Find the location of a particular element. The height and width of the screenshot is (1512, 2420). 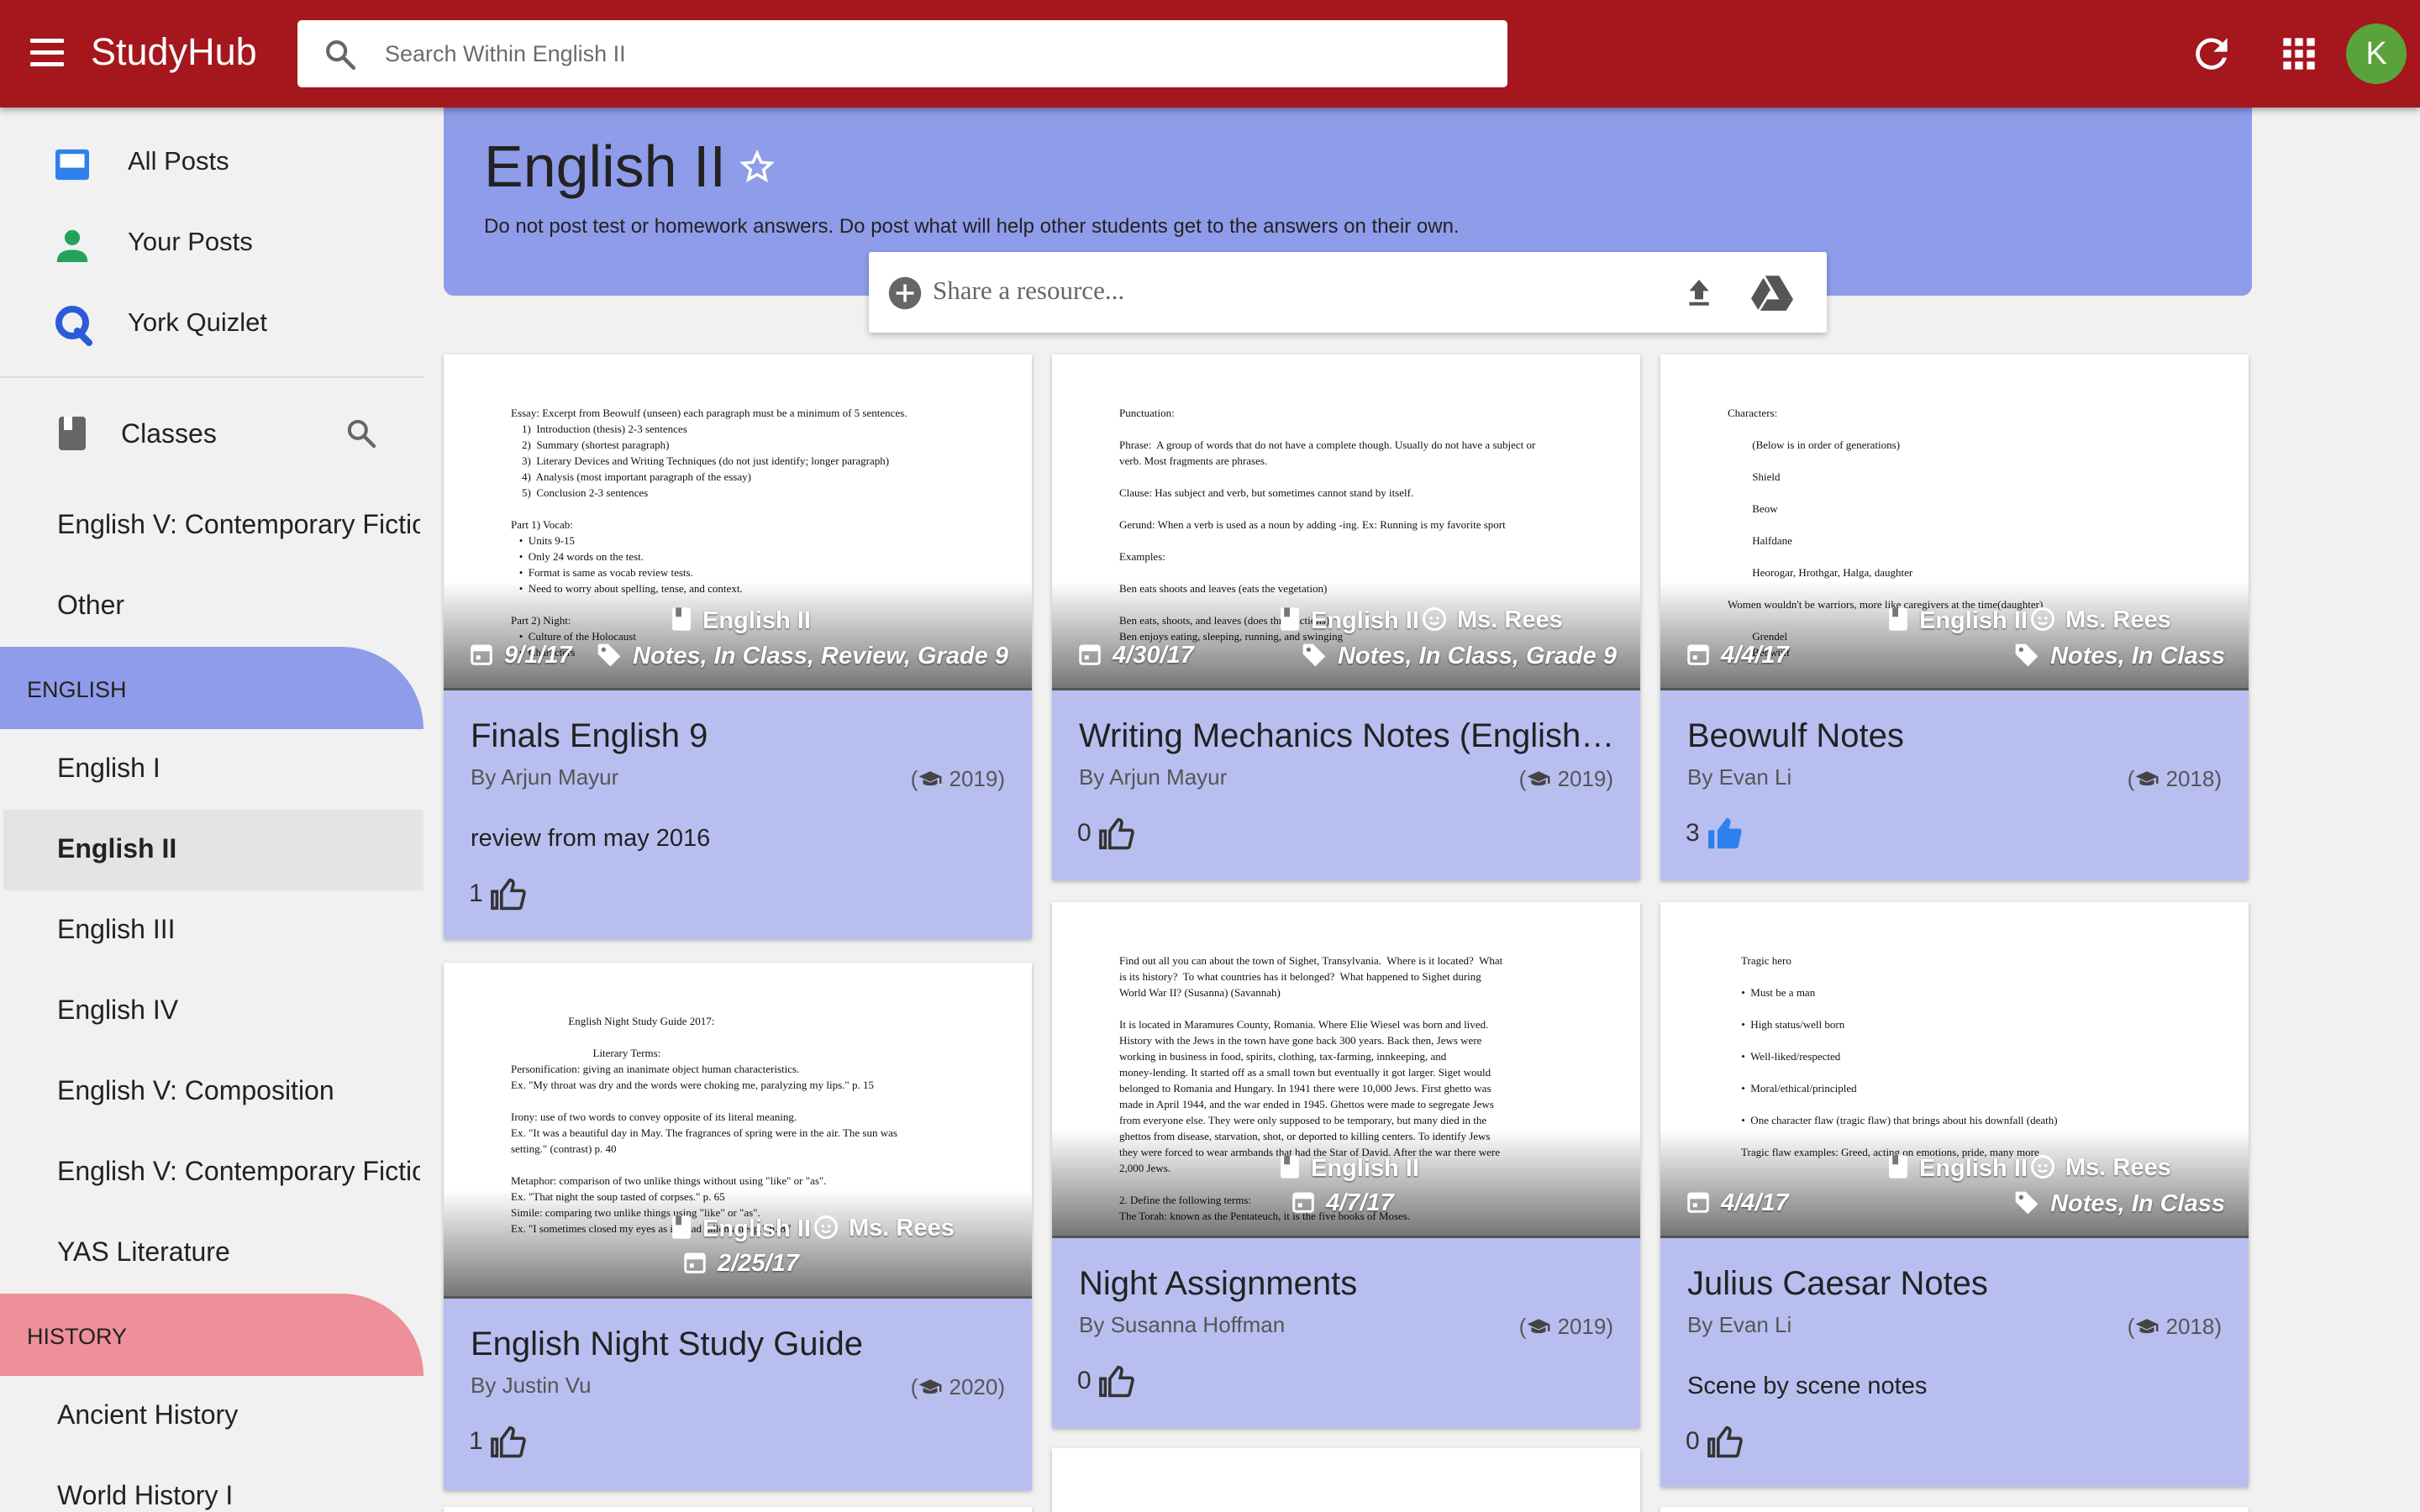

post-author: By Justin Vu is located at coordinates (531, 1386).